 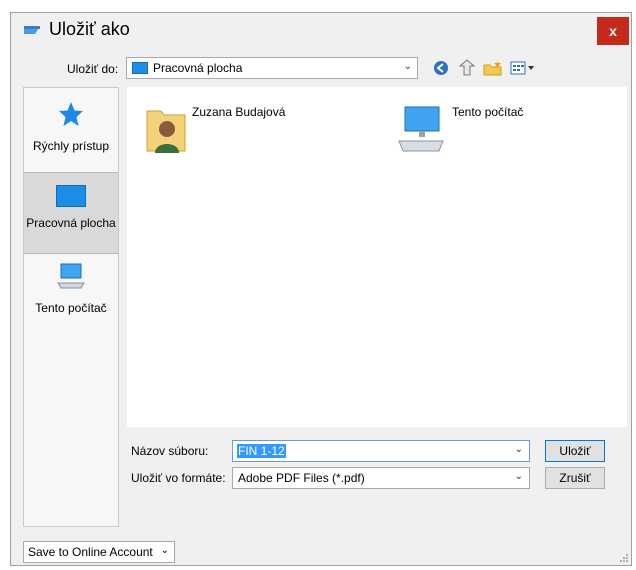 I want to click on format-label: Uložiť vo formáte:, so click(x=178, y=478).